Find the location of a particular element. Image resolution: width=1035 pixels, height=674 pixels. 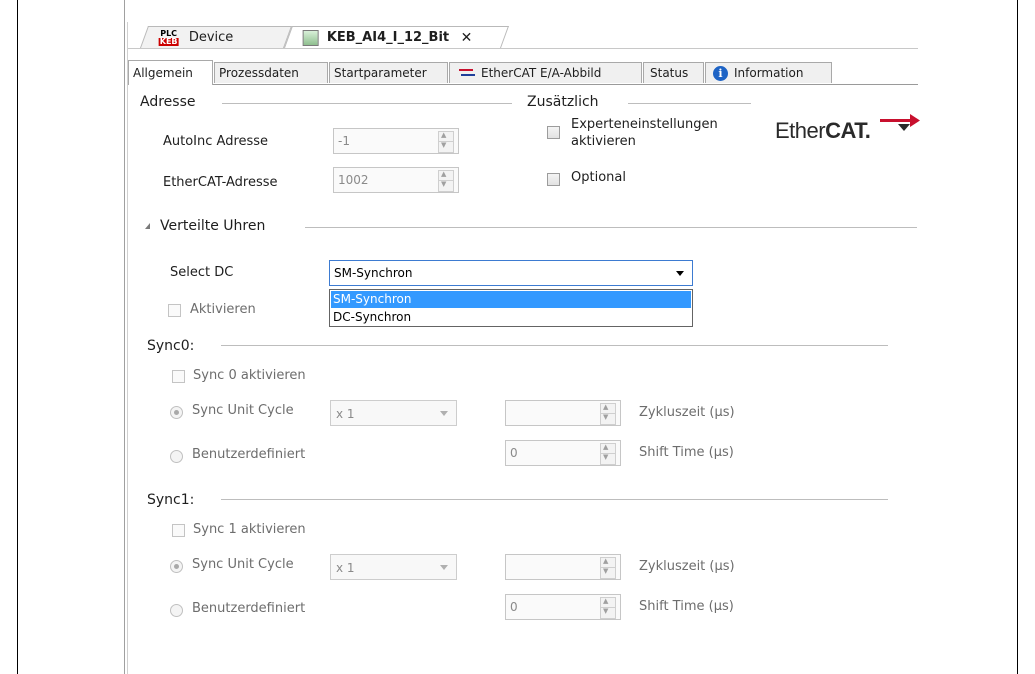

doc-tab-device: PLC KEB Device is located at coordinates (216, 37).